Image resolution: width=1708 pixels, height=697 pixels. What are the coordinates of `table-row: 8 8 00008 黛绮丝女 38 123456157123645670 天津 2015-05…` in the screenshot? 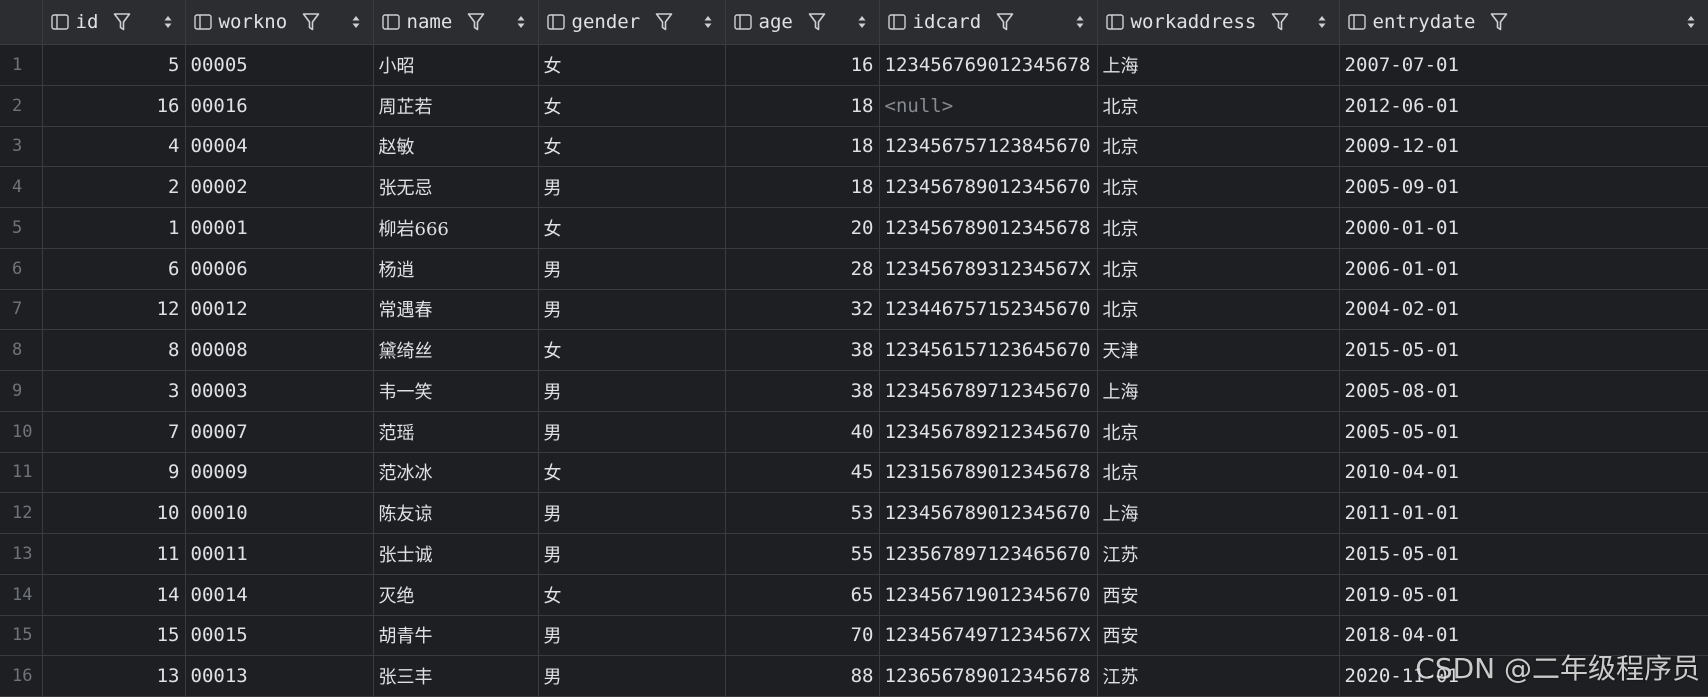 It's located at (854, 350).